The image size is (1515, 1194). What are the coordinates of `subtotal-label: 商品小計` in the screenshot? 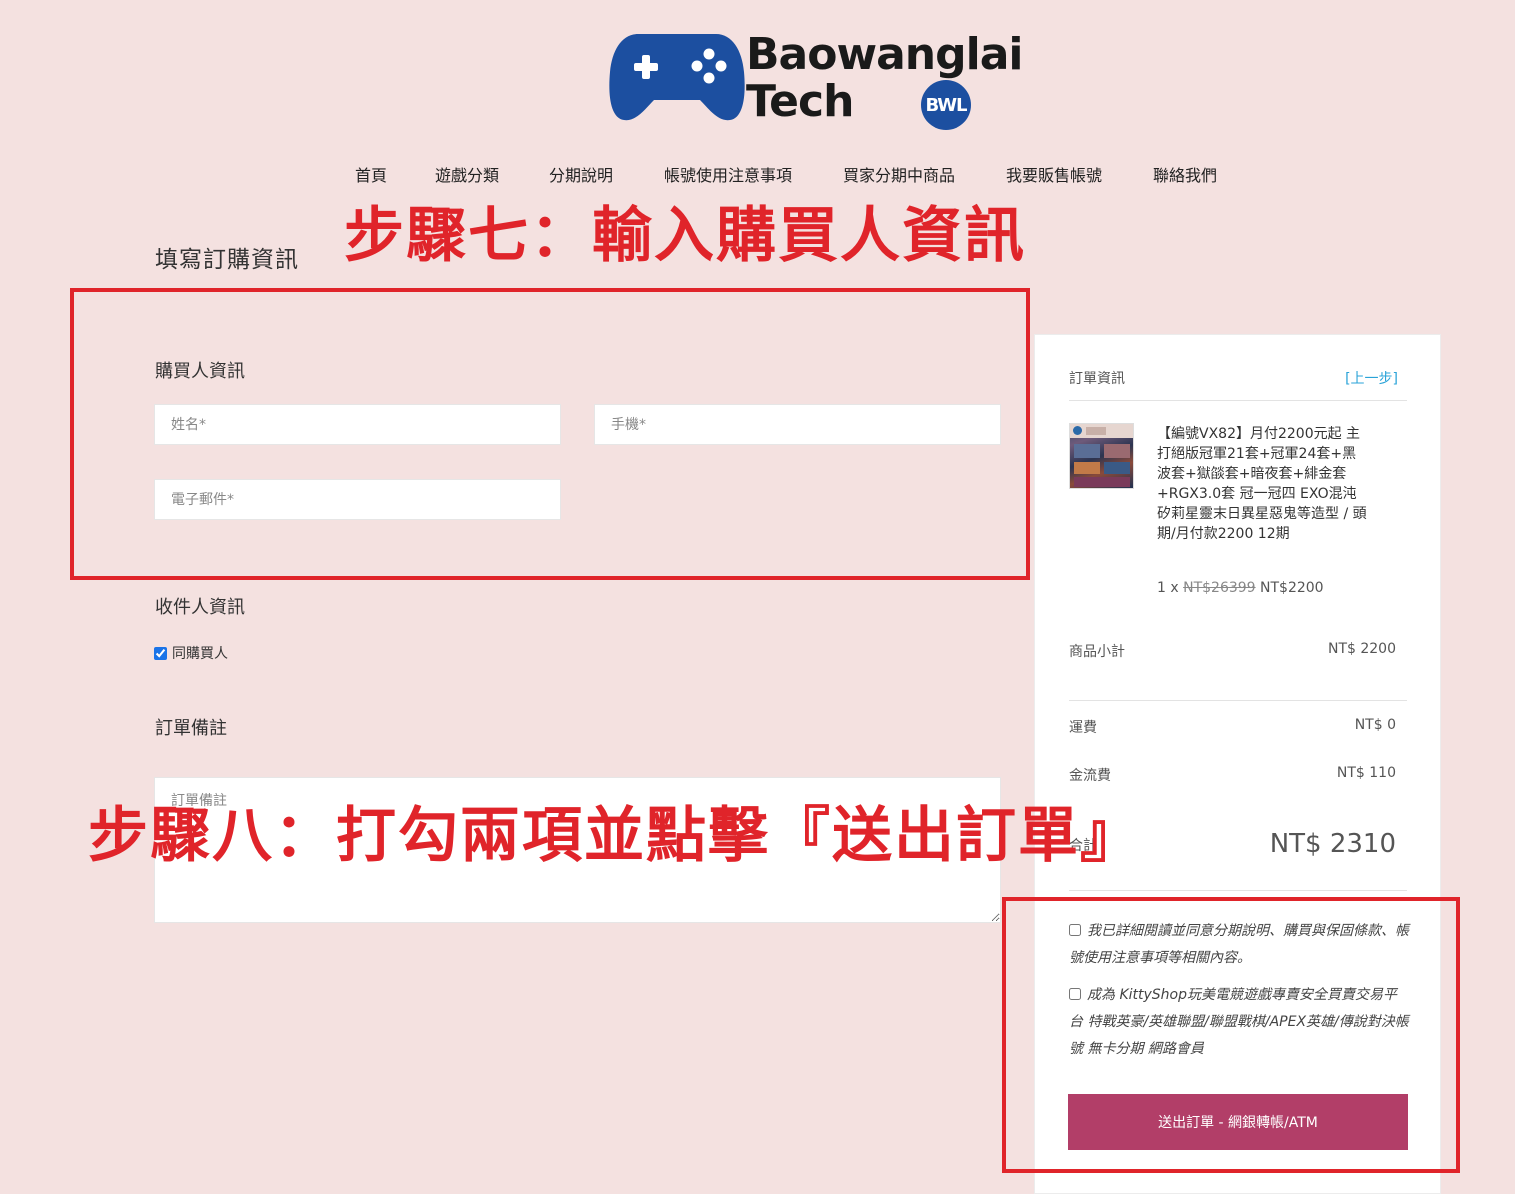 It's located at (1097, 652).